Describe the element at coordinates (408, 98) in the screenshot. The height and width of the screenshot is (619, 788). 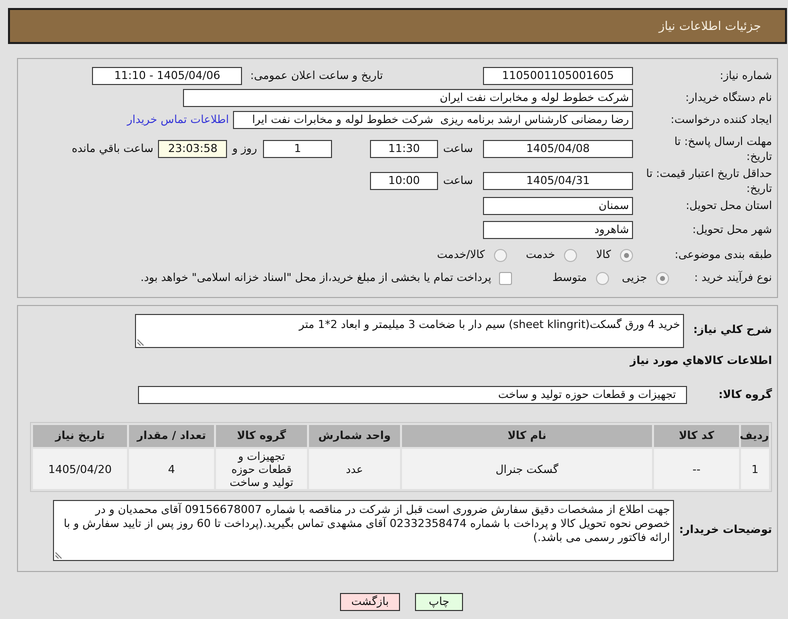
I see `buyer-org-field: شرکت خطوط لوله و مخابرات نفت ایران` at that location.